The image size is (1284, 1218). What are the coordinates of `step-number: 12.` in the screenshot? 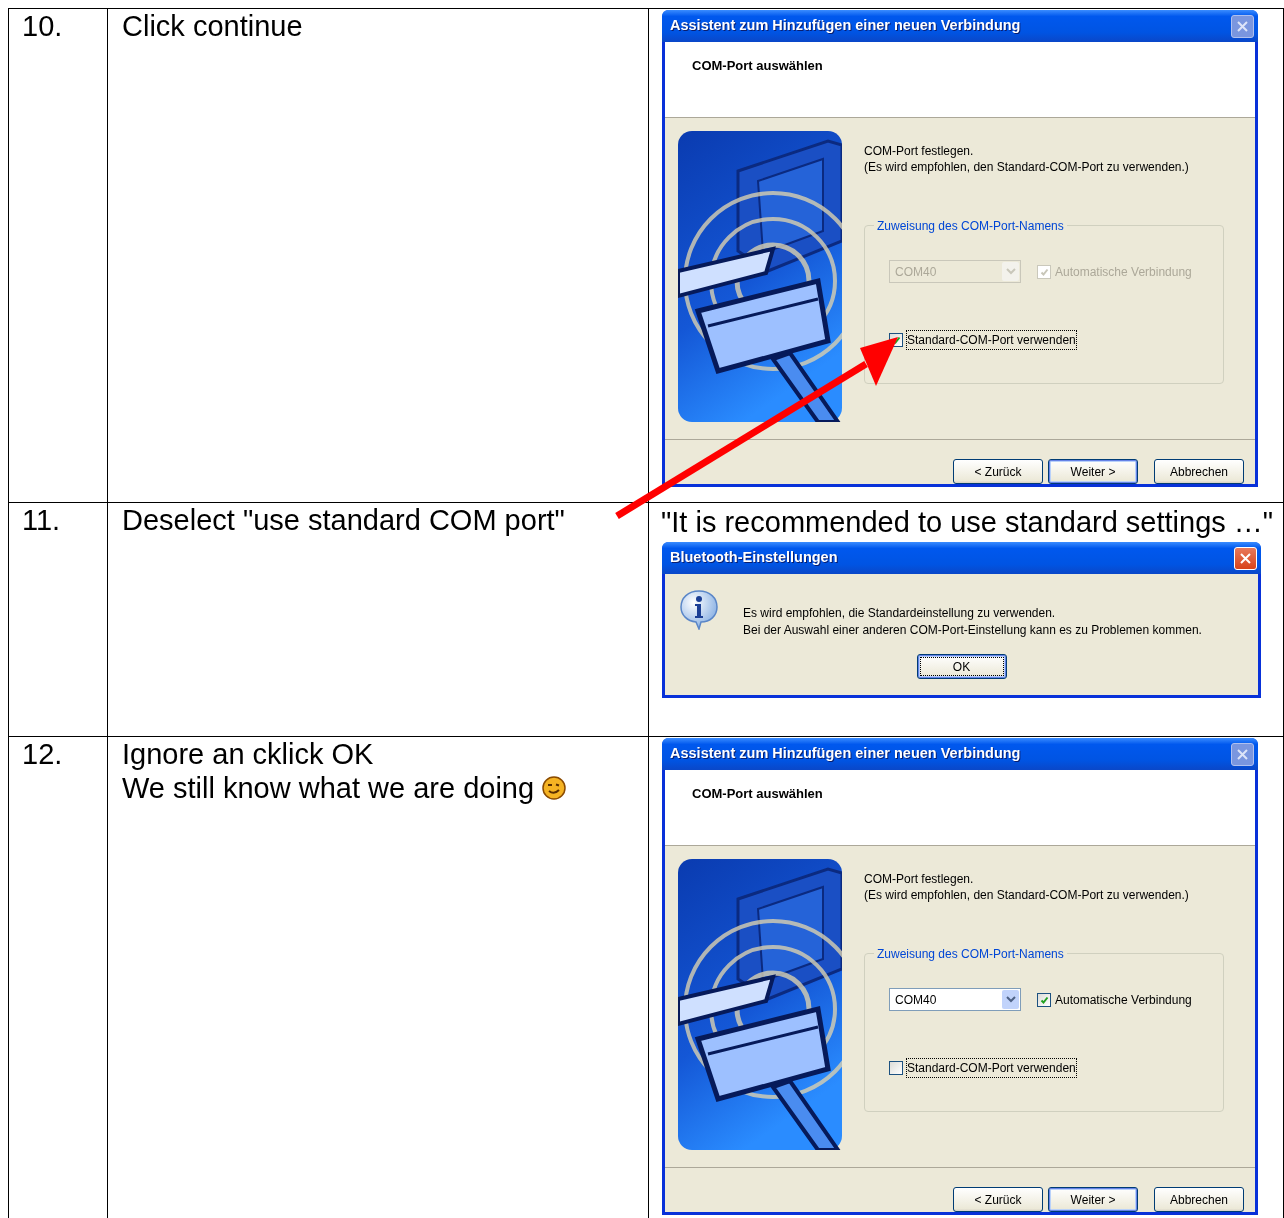 It's located at (43, 754).